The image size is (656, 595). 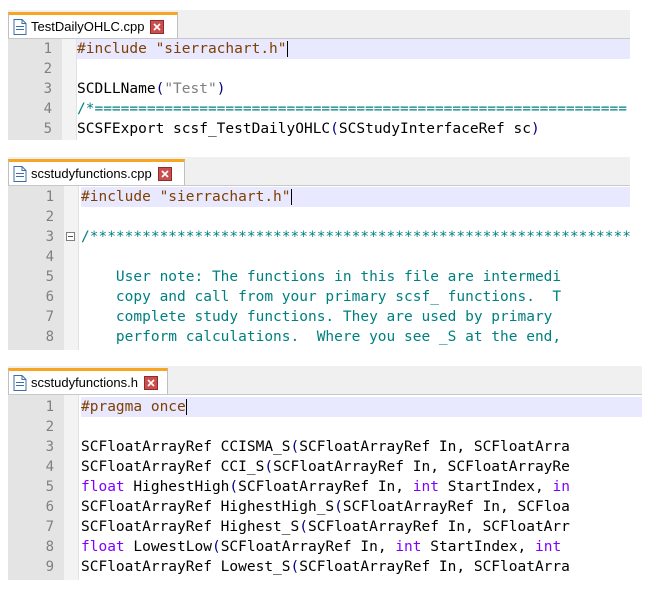 What do you see at coordinates (177, 487) in the screenshot?
I see `code-token: HighestHigh` at bounding box center [177, 487].